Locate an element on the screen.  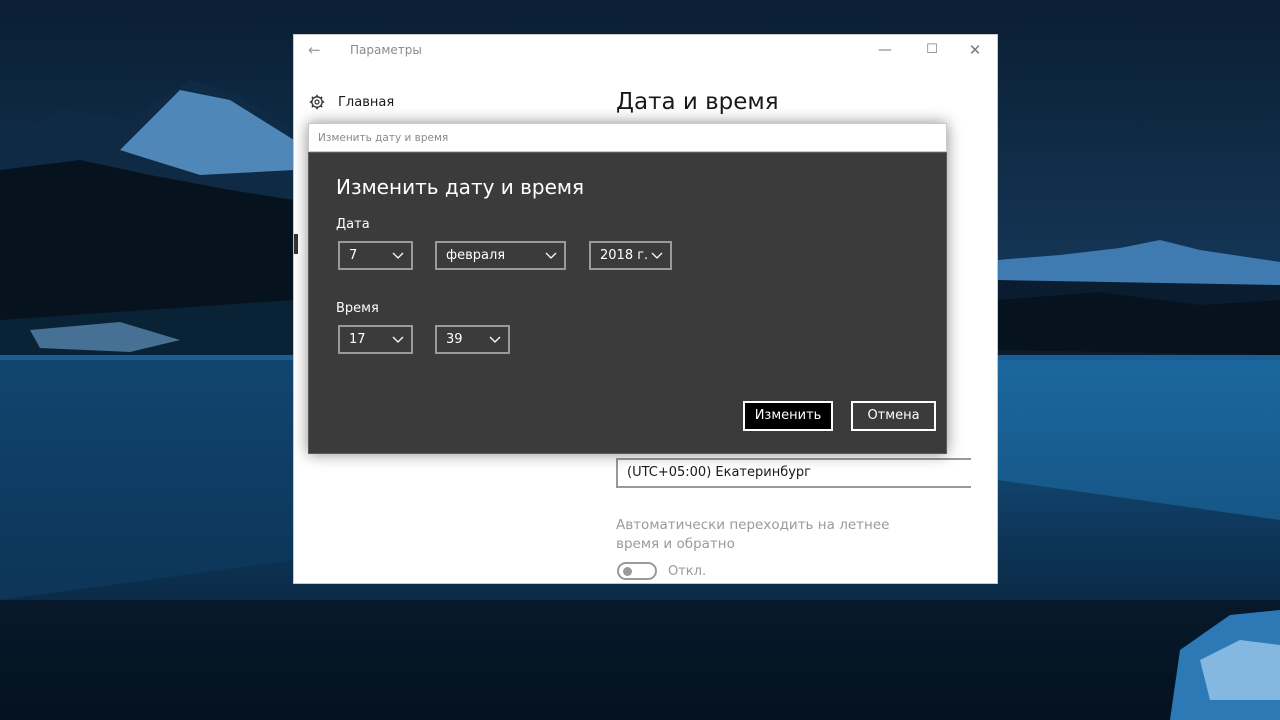
month-value: февраля is located at coordinates (476, 255).